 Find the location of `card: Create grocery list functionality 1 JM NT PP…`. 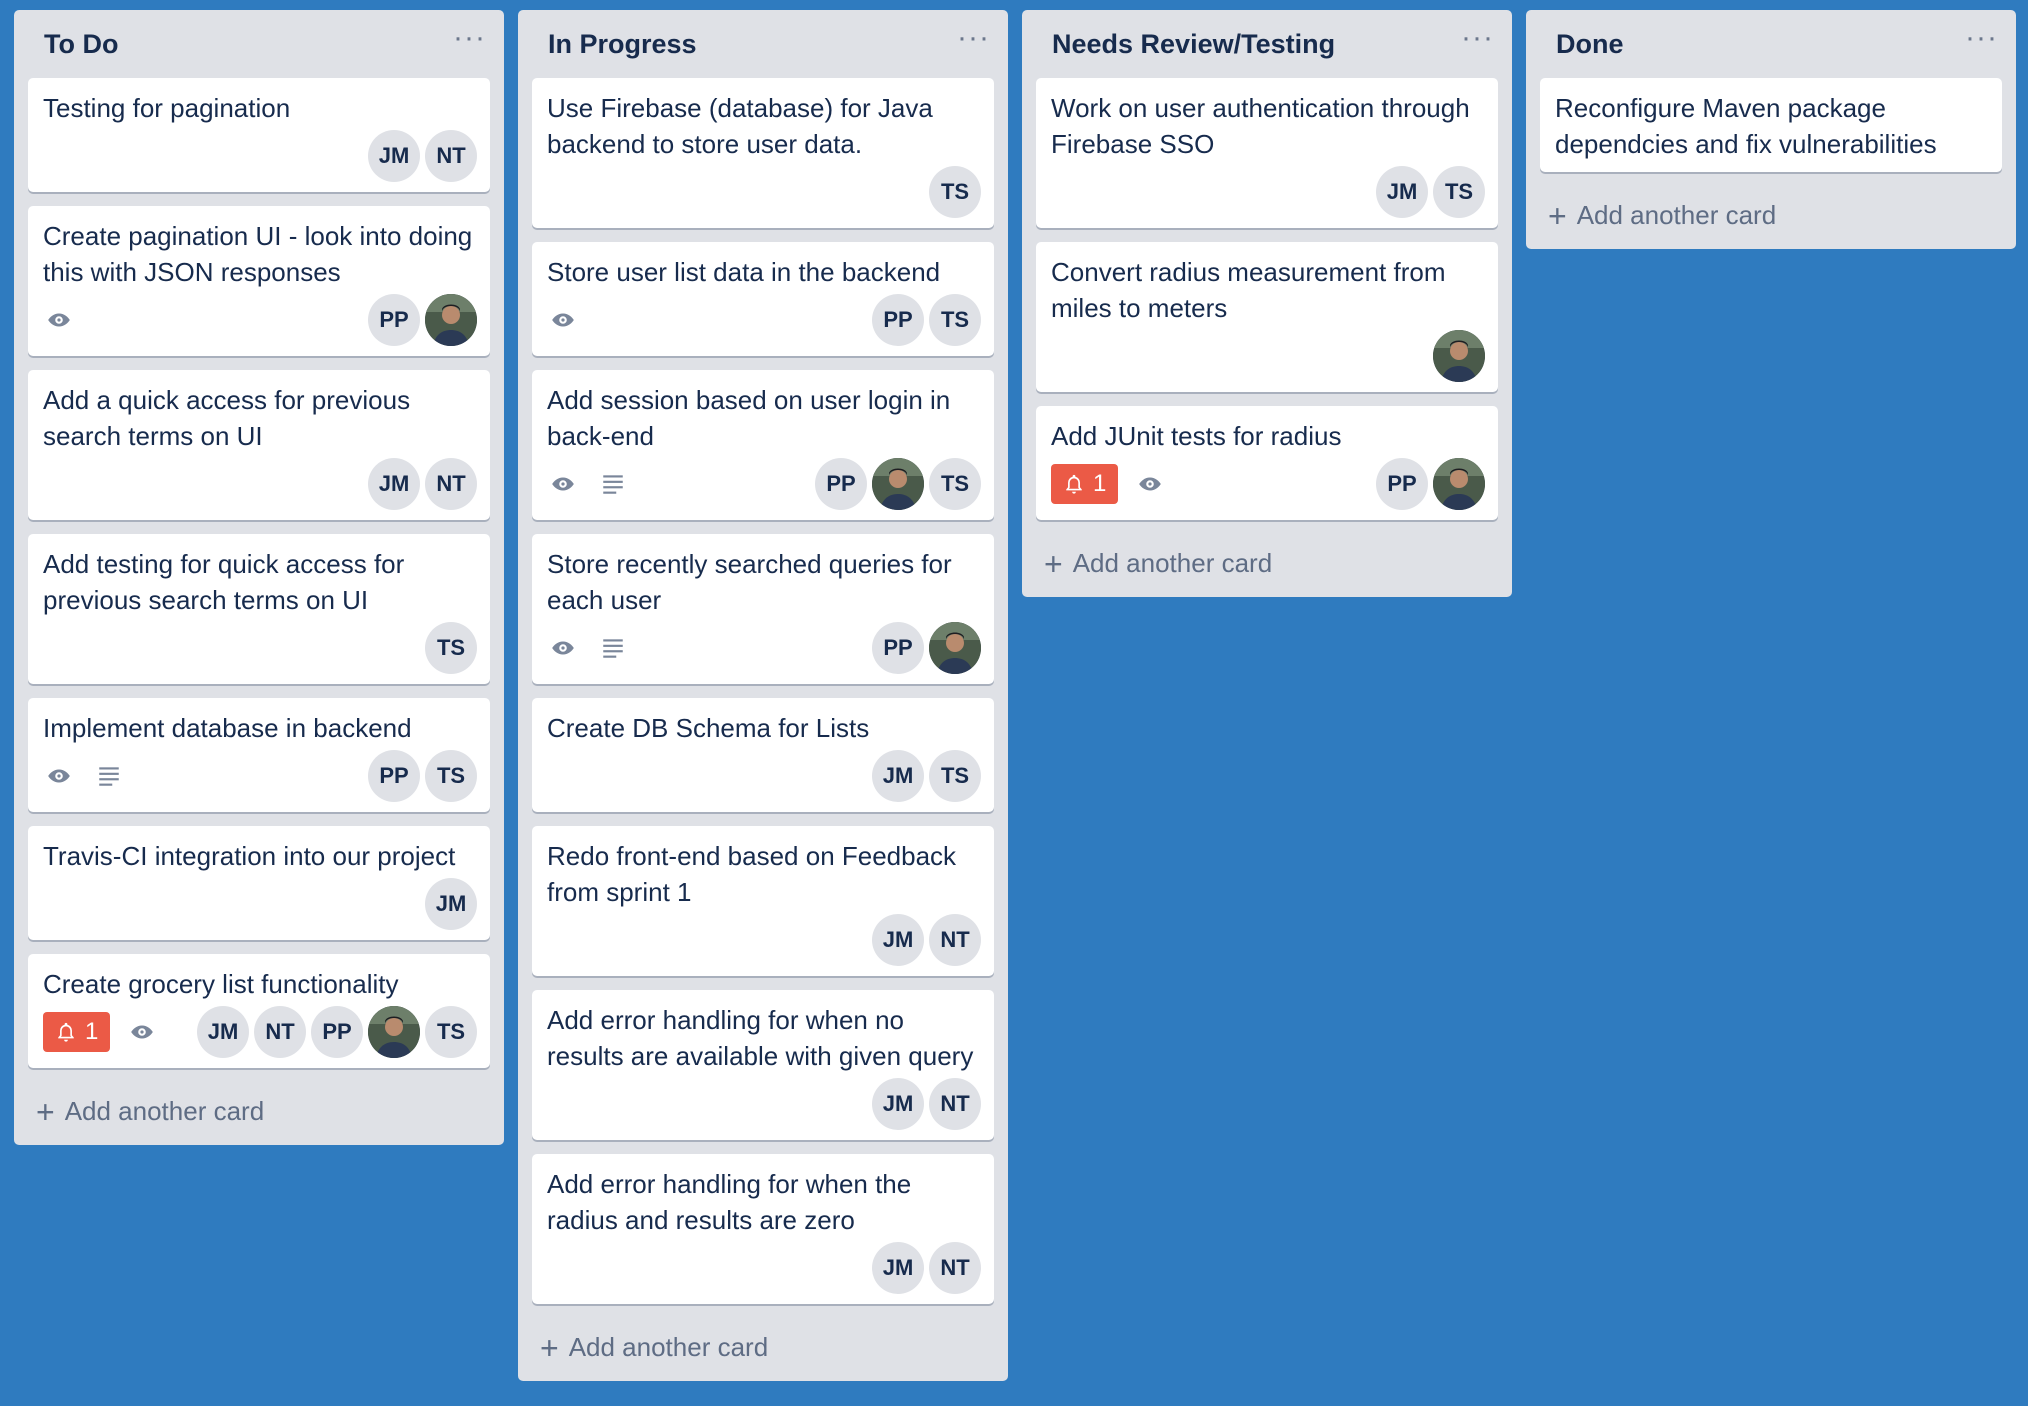

card: Create grocery list functionality 1 JM NT PP… is located at coordinates (259, 1011).